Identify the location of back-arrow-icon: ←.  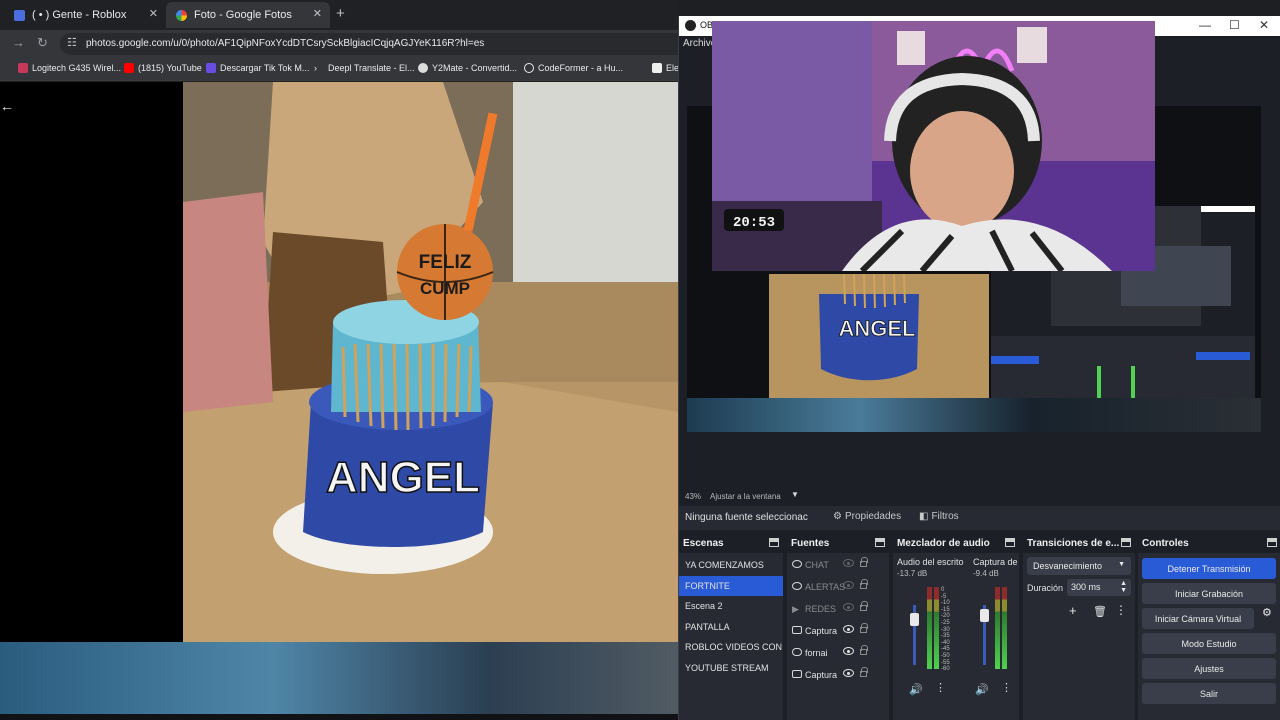
(7, 106).